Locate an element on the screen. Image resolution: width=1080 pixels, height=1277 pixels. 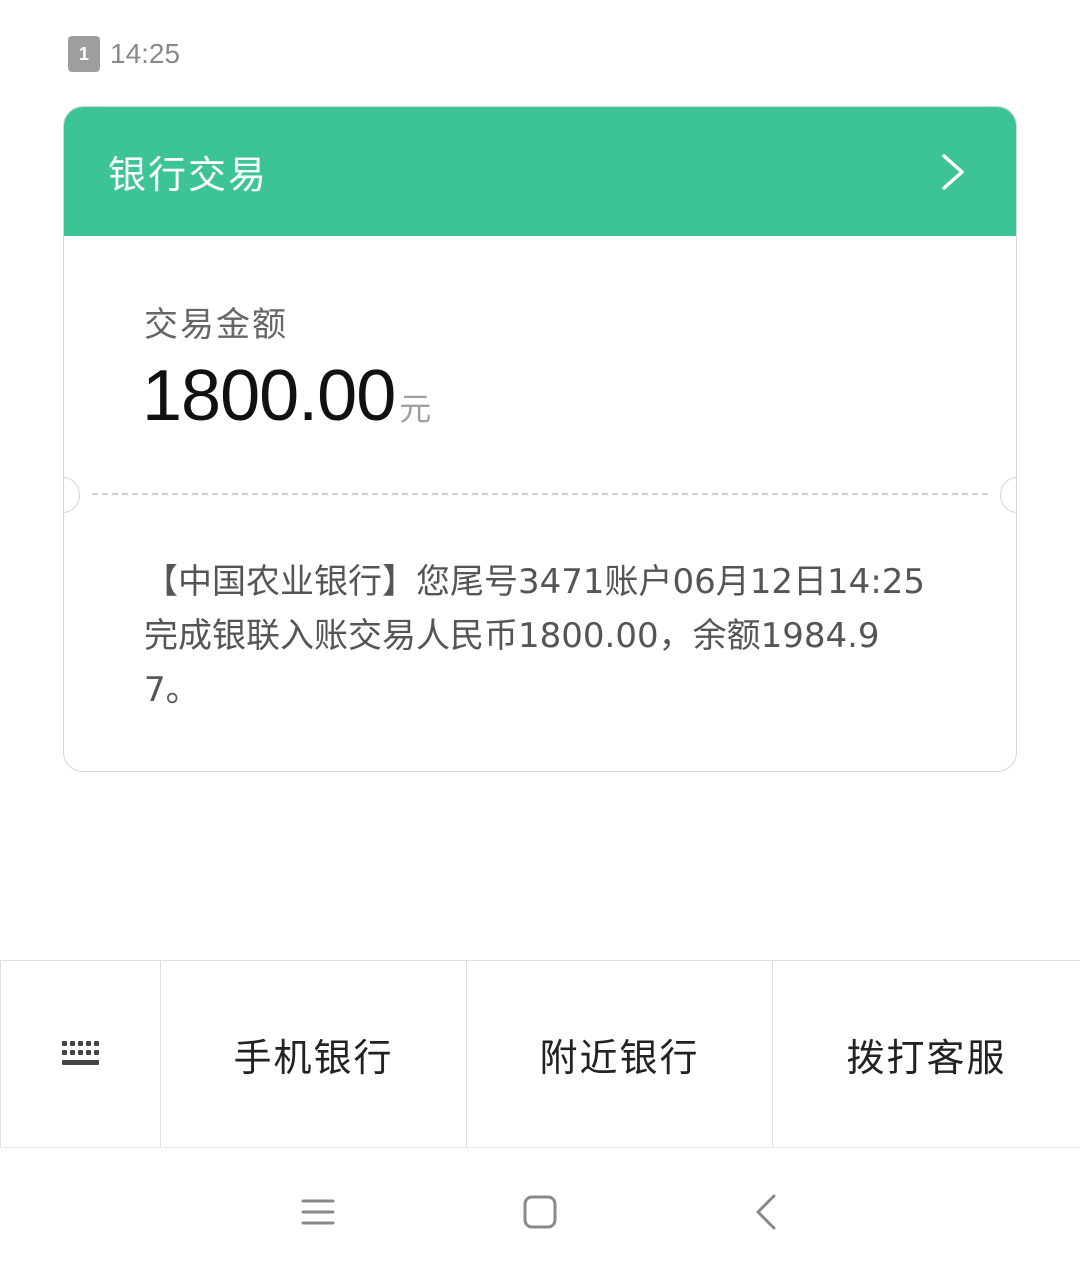
mobile-bank-button: 手机银行 is located at coordinates (314, 1054).